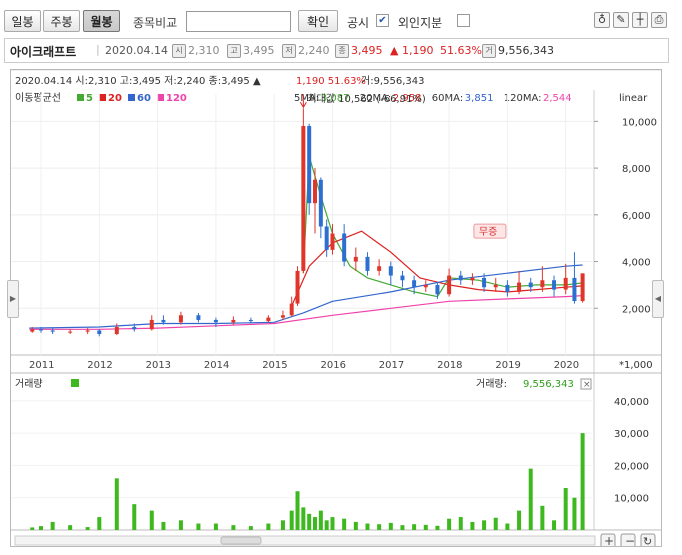 This screenshot has width=682, height=555. Describe the element at coordinates (631, 466) in the screenshot. I see `volume-tick-label: 20,000` at that location.